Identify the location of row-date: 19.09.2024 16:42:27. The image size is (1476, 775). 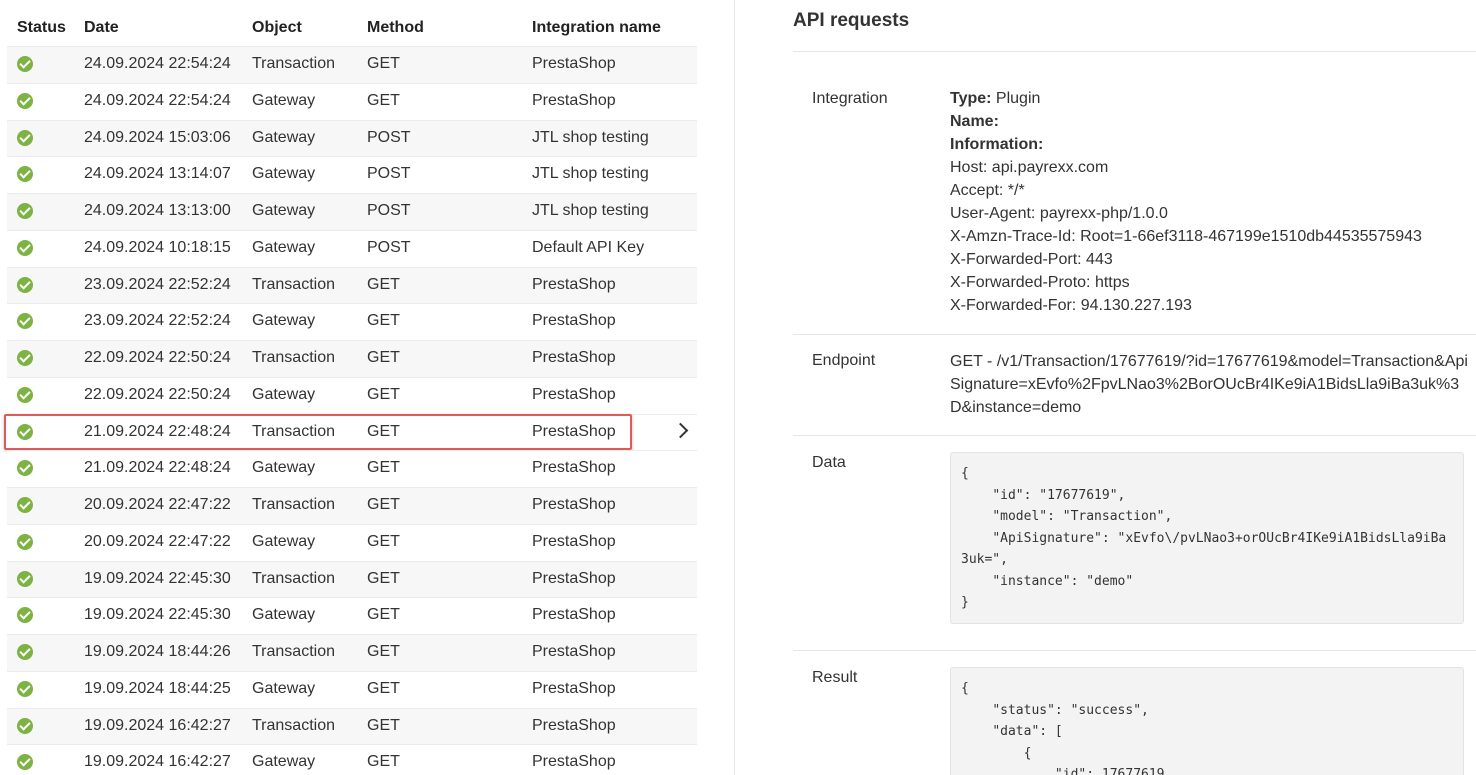
(157, 762).